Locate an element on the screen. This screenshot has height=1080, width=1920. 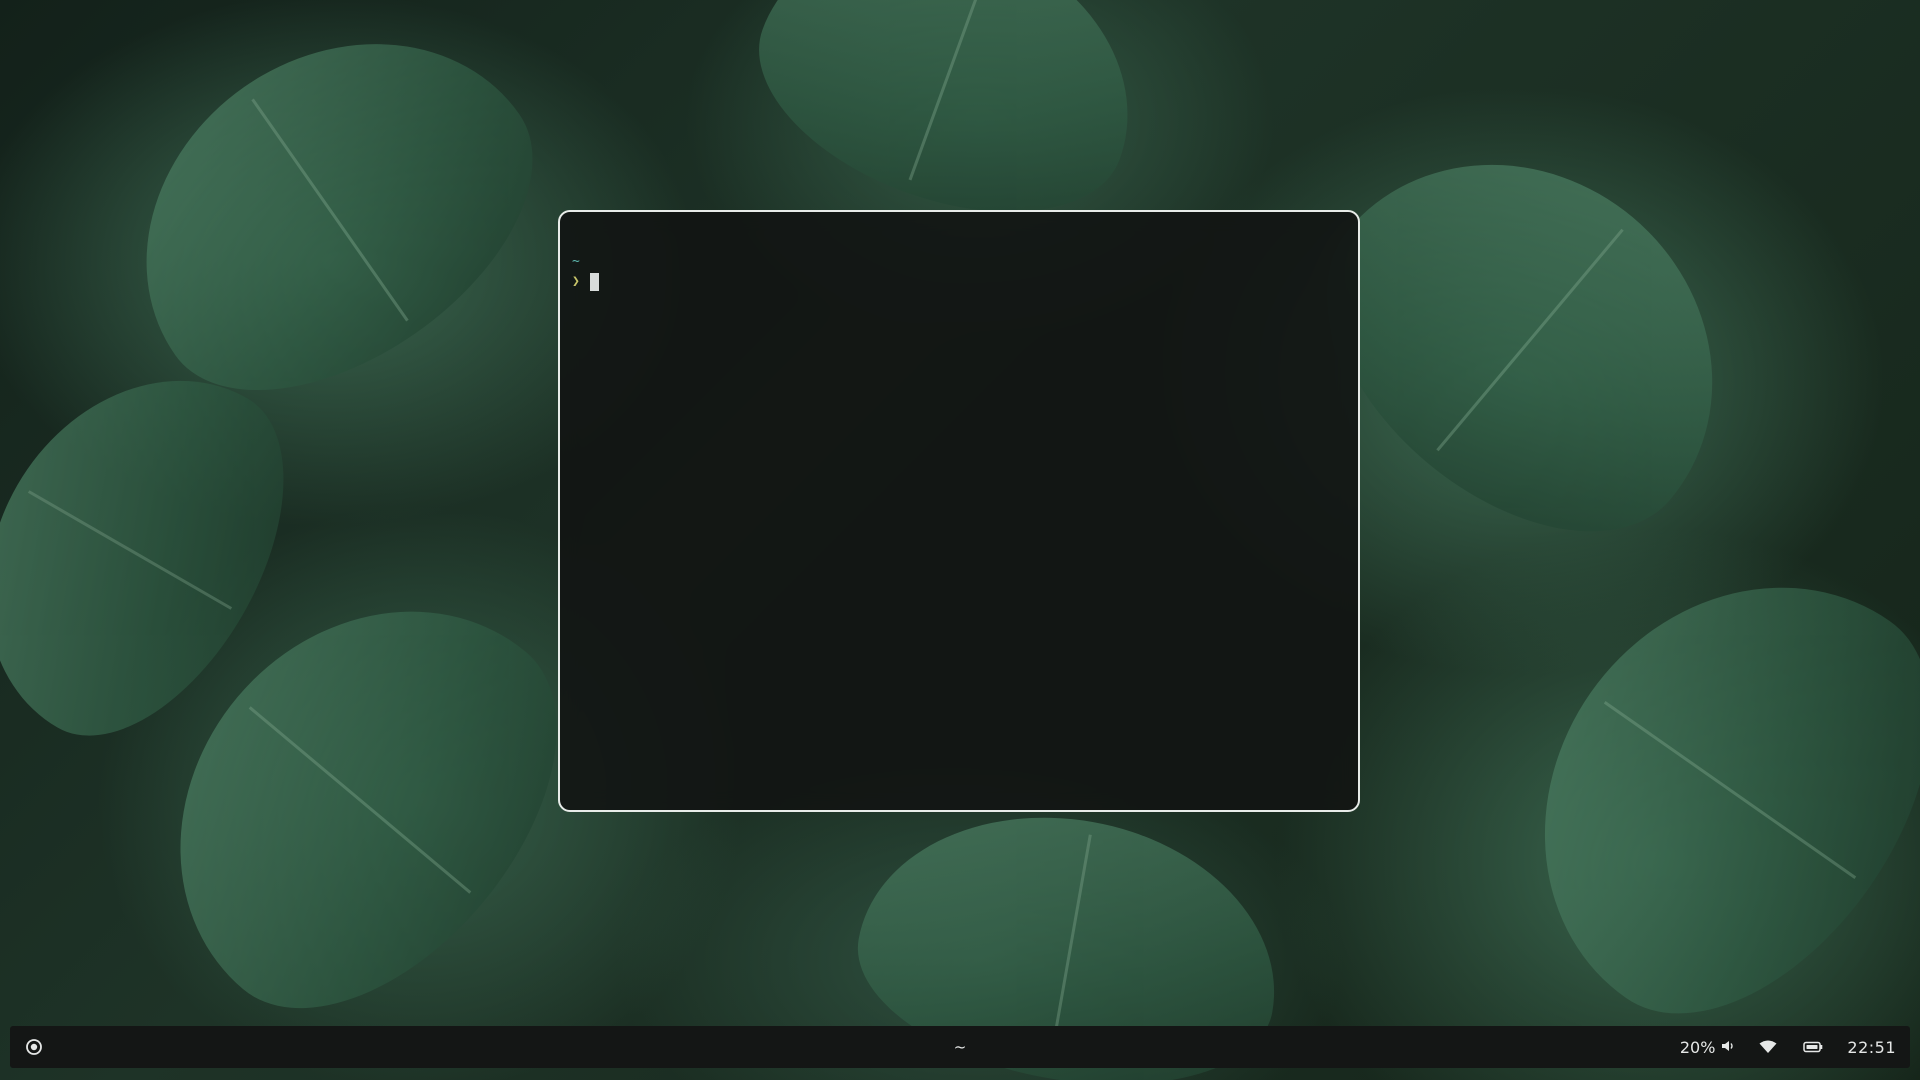
wifi-icon is located at coordinates (1768, 1047).